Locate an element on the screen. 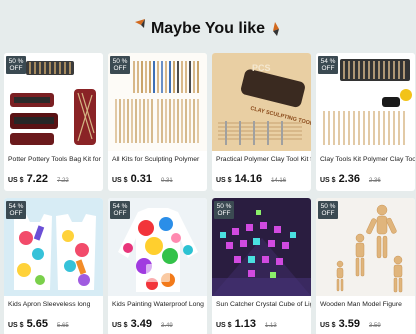 The width and height of the screenshot is (416, 334). product-title: All Kits for Sculpting Polymer is located at coordinates (157, 159).